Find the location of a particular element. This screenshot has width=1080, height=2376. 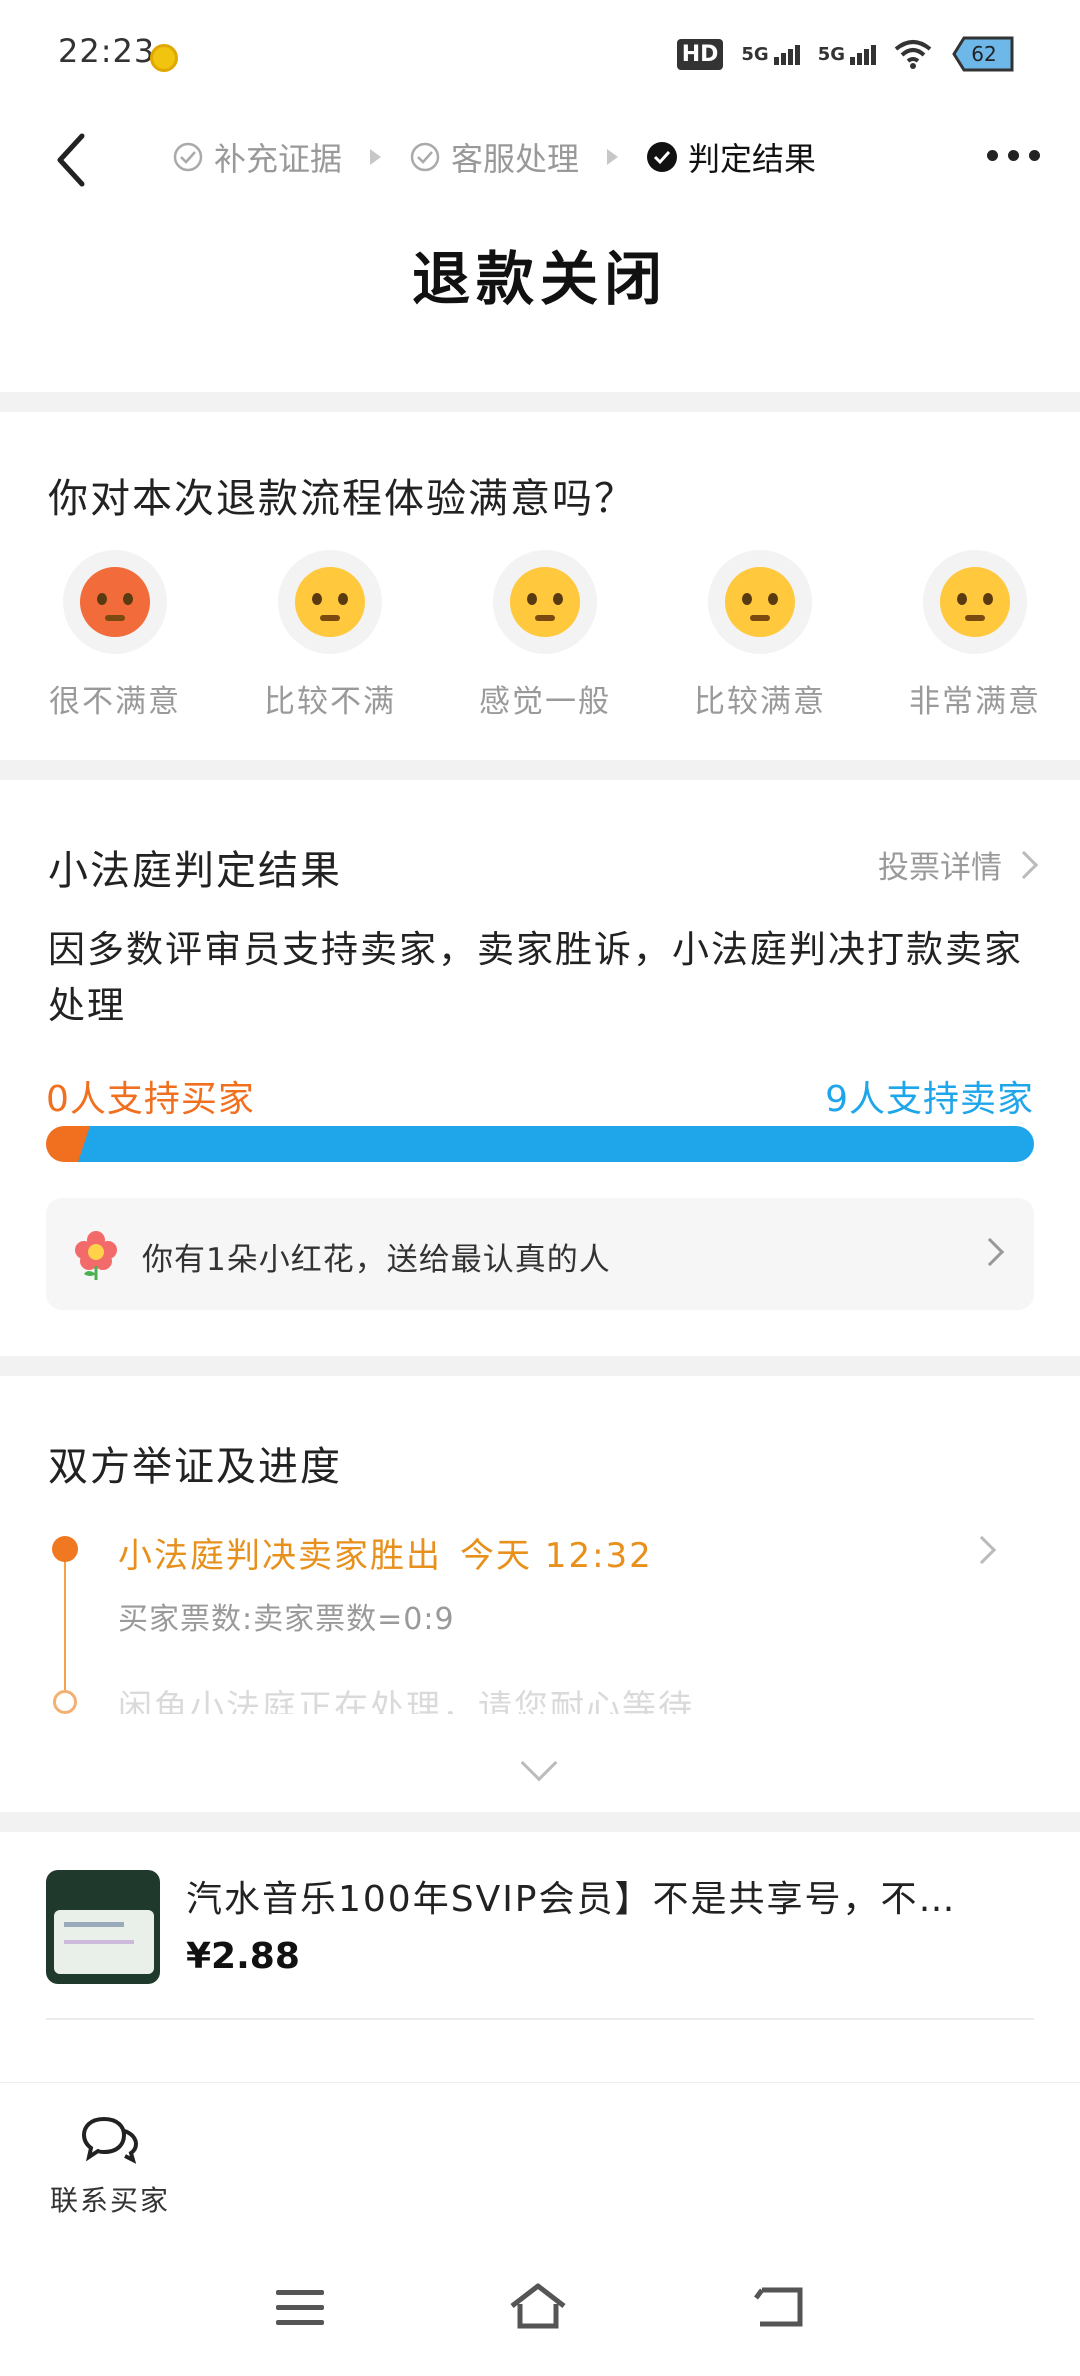

system-navigation-bar is located at coordinates (540, 2315).